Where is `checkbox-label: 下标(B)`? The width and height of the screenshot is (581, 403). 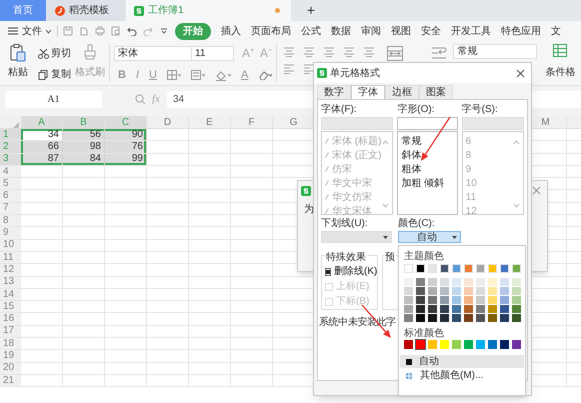 checkbox-label: 下标(B) is located at coordinates (353, 301).